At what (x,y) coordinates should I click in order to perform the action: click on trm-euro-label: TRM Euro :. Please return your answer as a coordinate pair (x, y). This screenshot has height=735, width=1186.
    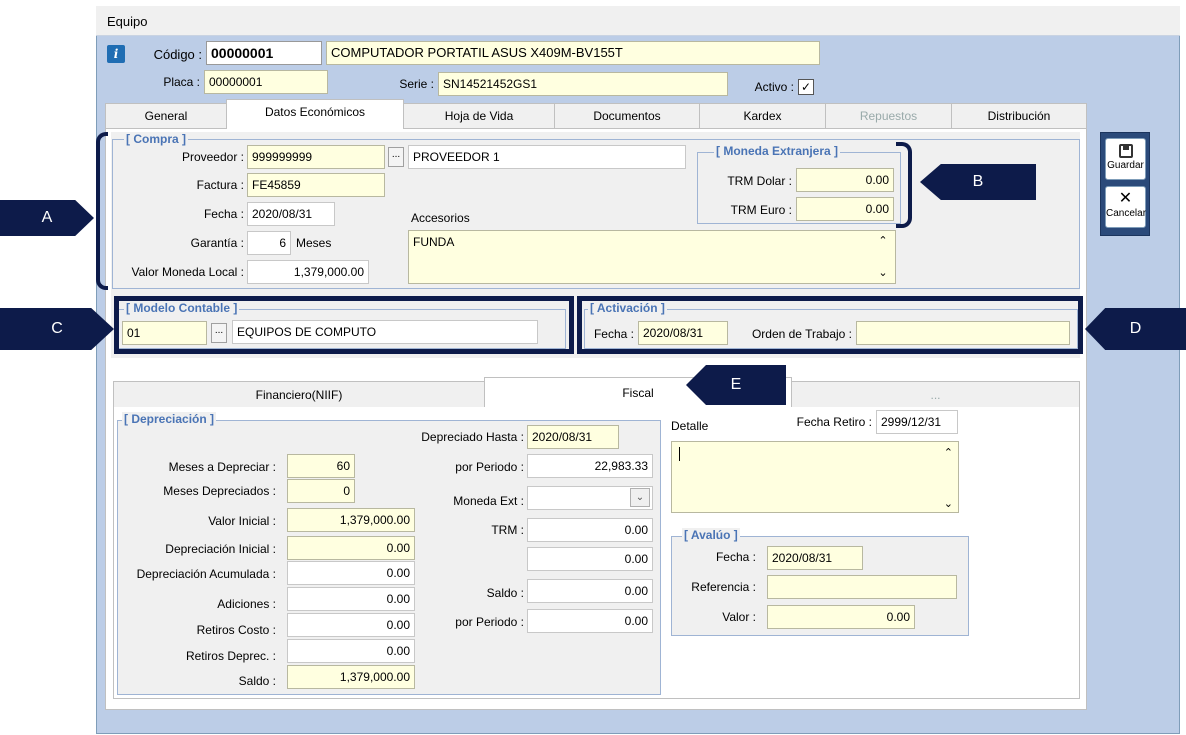
    Looking at the image, I should click on (761, 210).